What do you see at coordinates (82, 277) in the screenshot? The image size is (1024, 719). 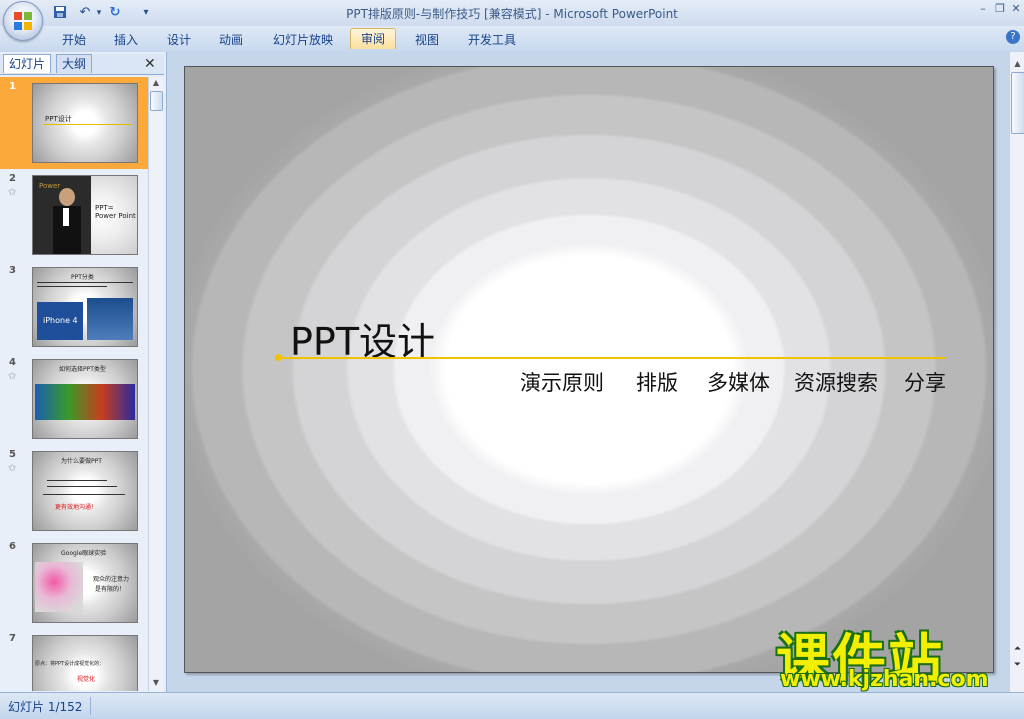 I see `thumb-title: PPT分类` at bounding box center [82, 277].